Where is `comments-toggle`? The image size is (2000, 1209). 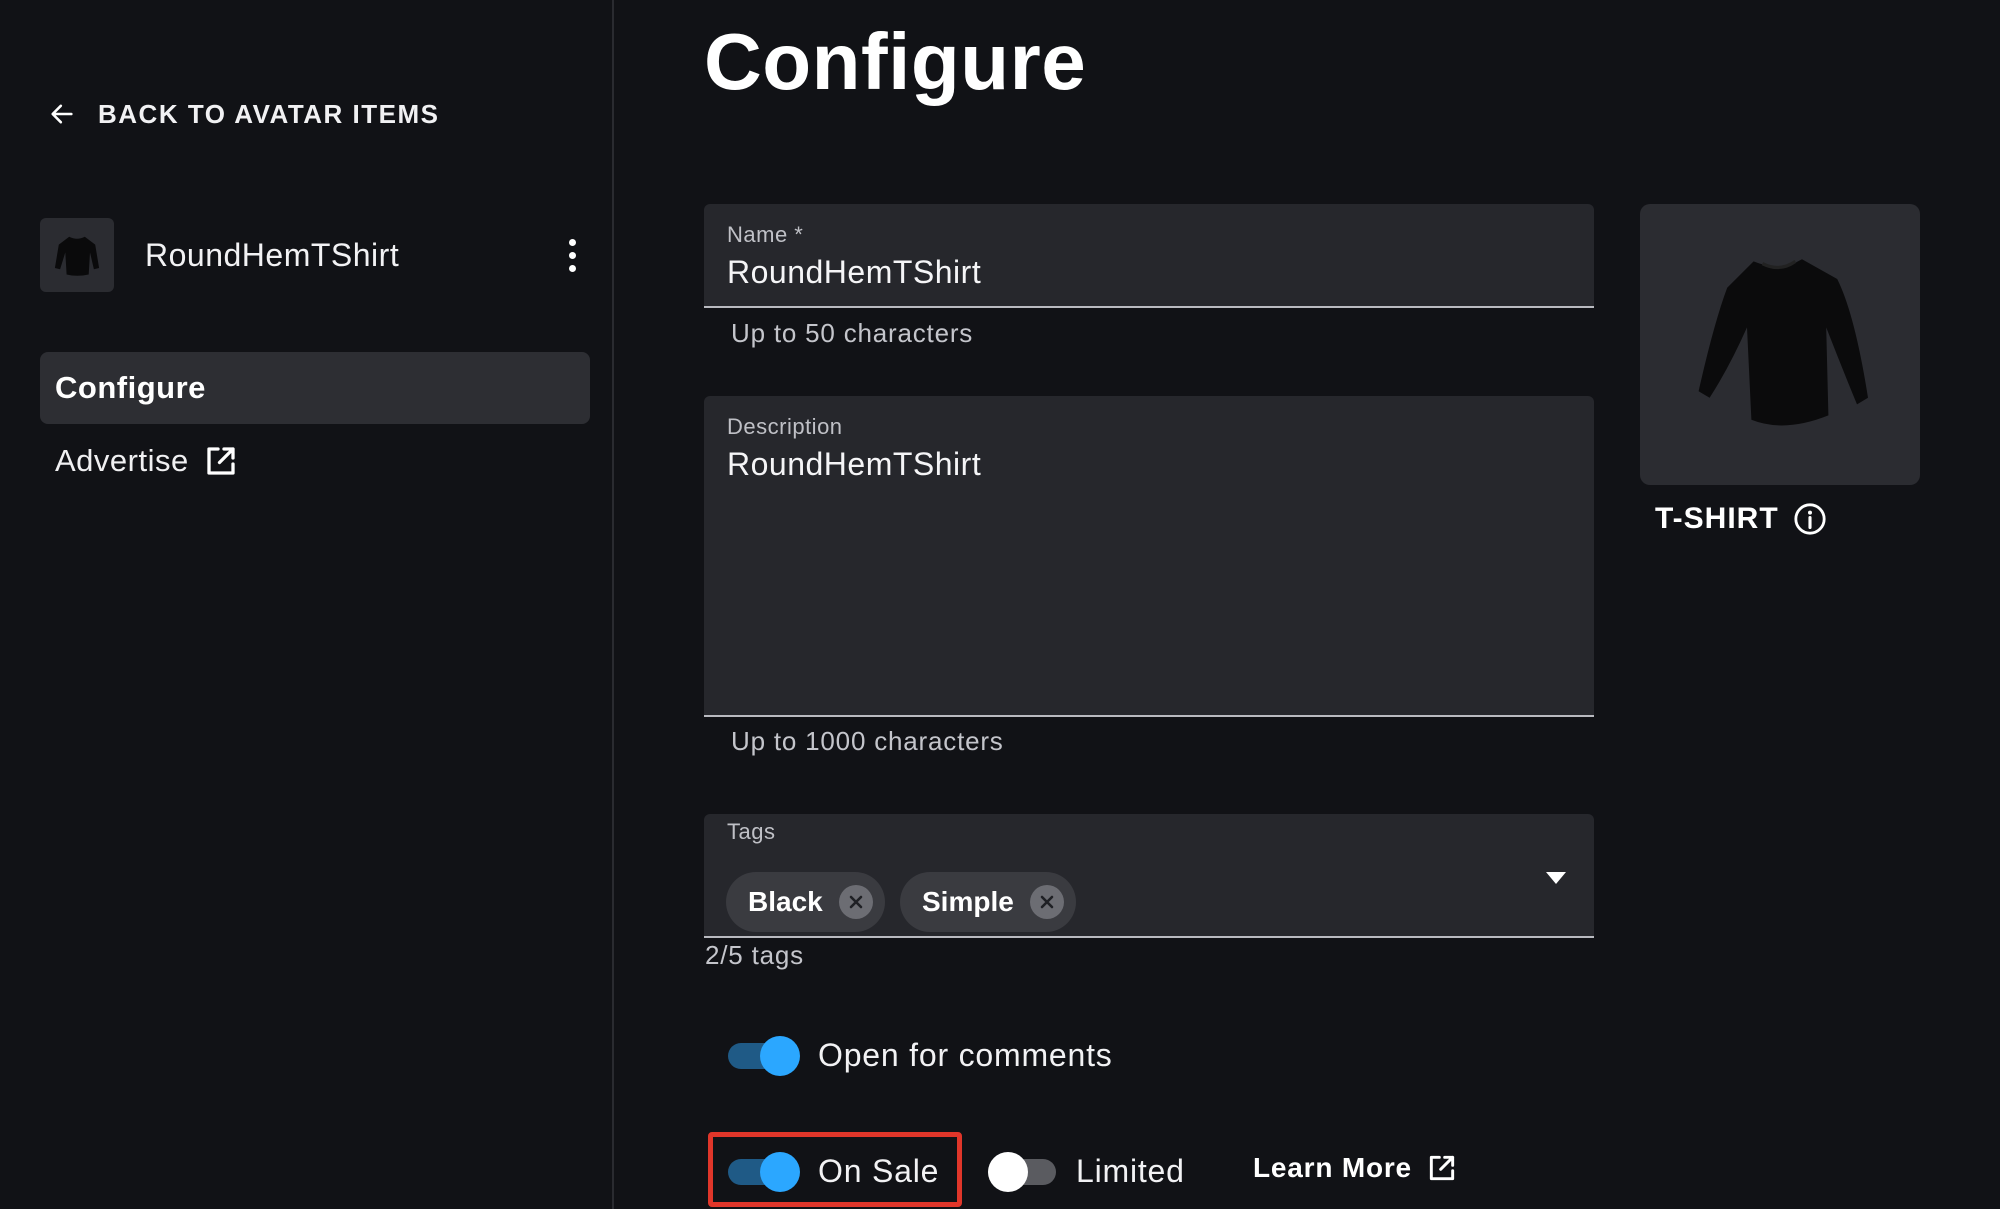
comments-toggle is located at coordinates (764, 1055).